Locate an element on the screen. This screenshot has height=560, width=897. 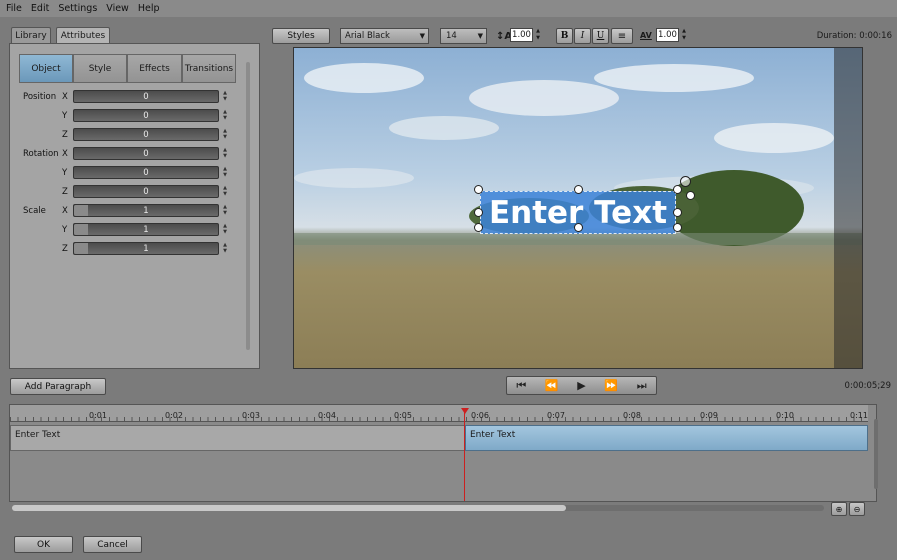
play-icon: ▶ is located at coordinates (581, 385).